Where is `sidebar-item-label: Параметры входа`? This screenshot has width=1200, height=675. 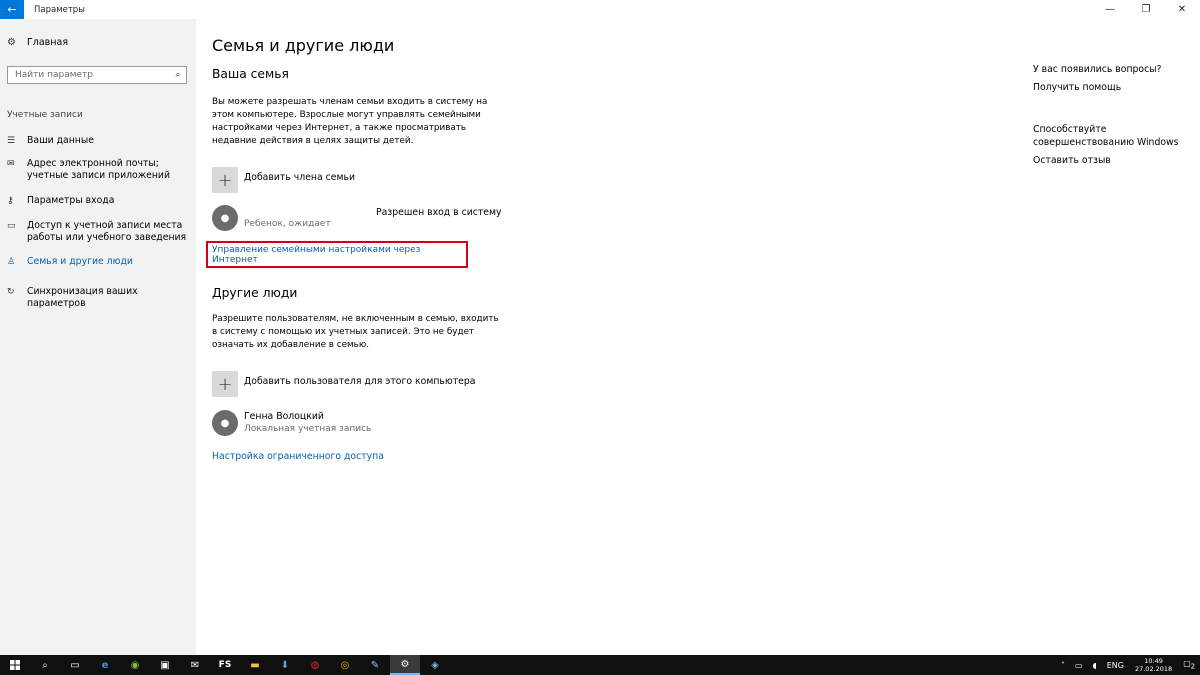
sidebar-item-label: Параметры входа is located at coordinates (71, 200).